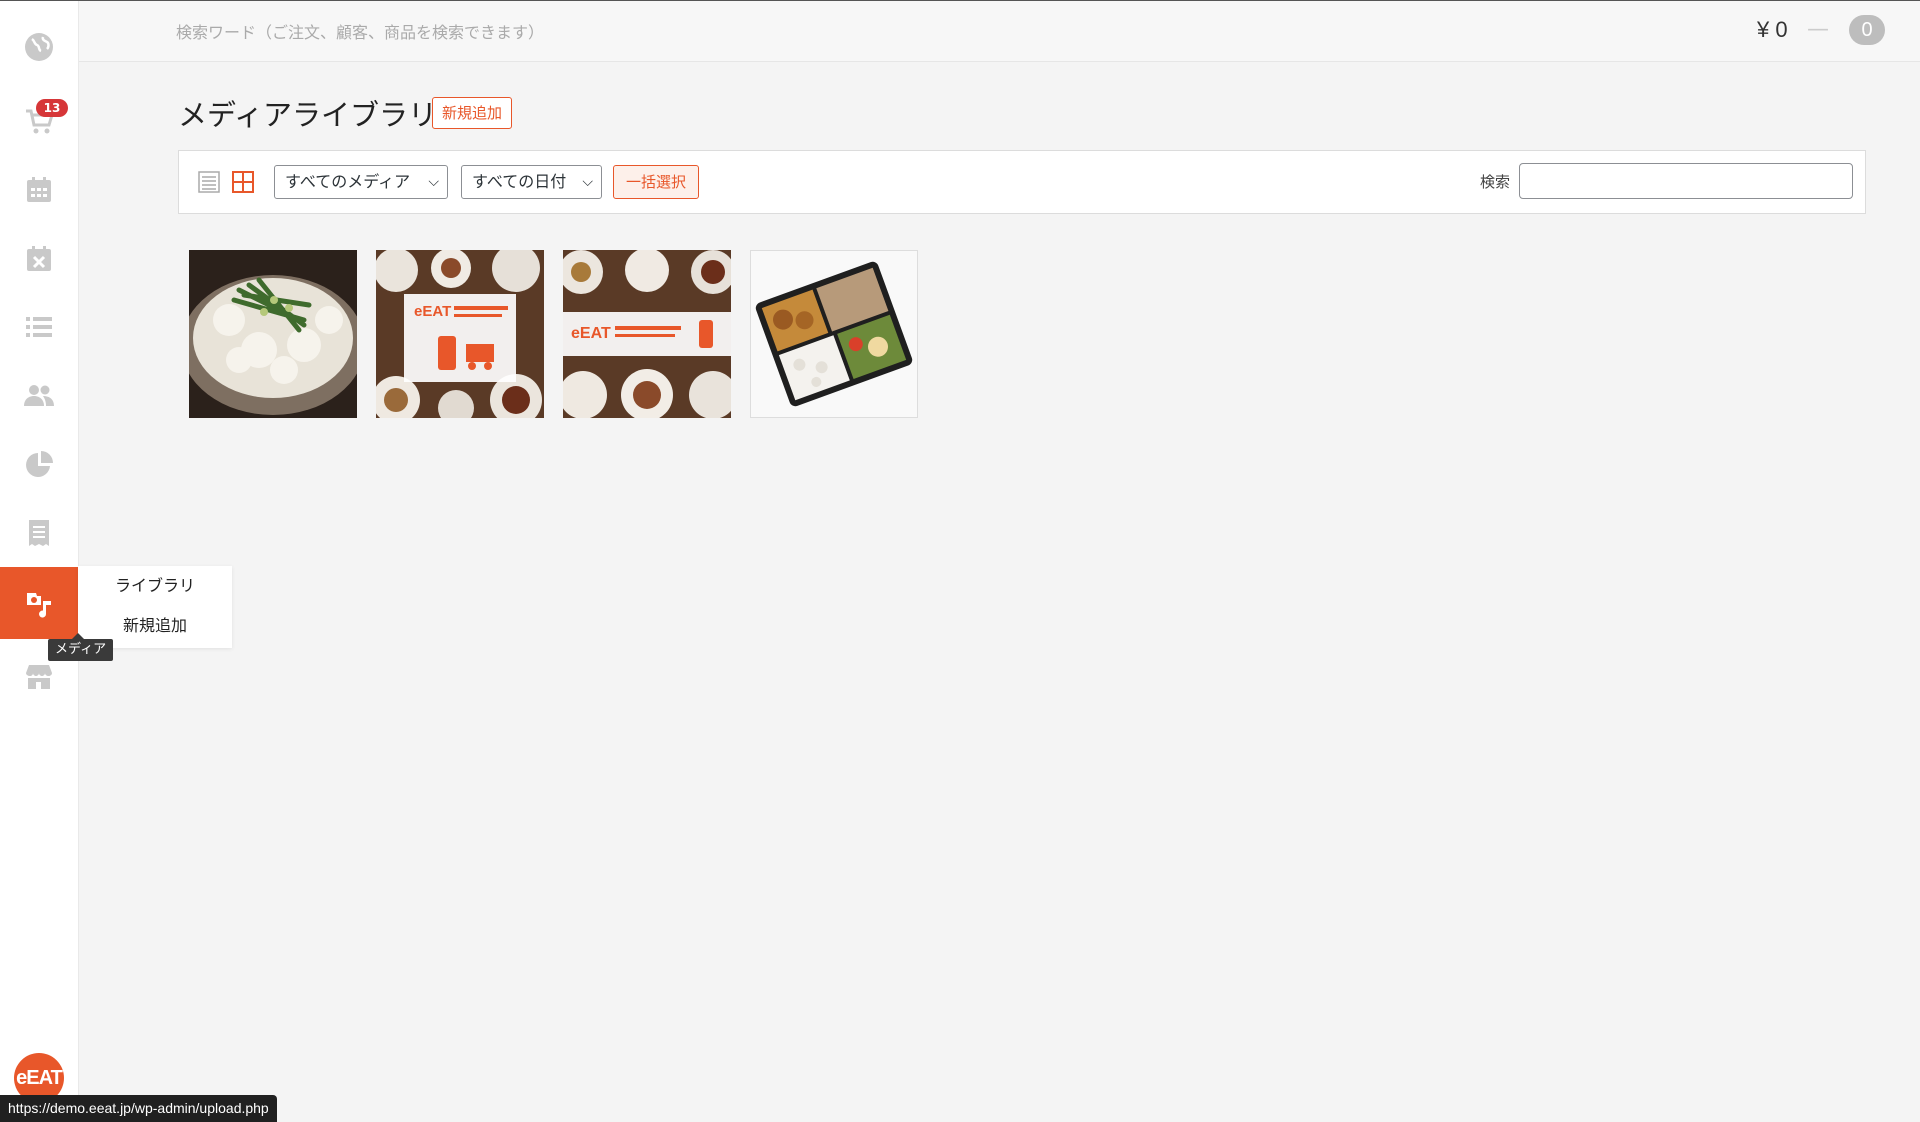 The image size is (1920, 1122). I want to click on media-thumbnail-2: eEAT, so click(460, 334).